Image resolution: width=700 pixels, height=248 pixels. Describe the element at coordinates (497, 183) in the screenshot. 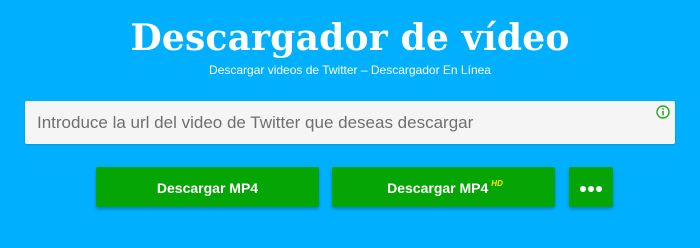

I see `hd-badge: HD` at that location.